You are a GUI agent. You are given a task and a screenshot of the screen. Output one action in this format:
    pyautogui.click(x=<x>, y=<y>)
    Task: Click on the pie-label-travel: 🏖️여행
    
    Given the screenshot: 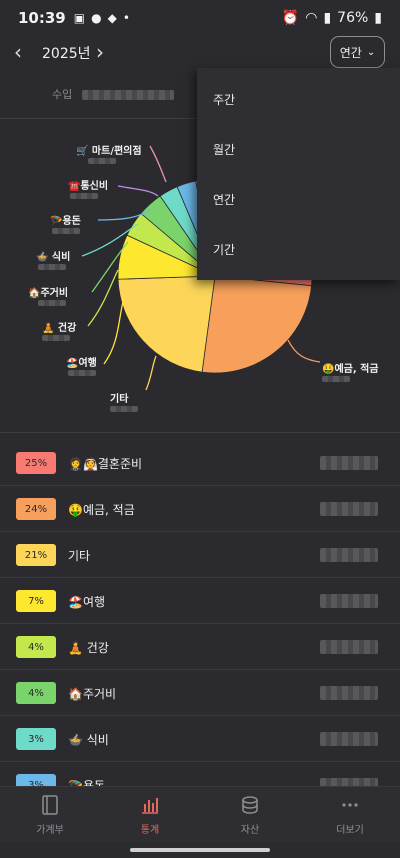 What is the action you would take?
    pyautogui.click(x=81, y=363)
    